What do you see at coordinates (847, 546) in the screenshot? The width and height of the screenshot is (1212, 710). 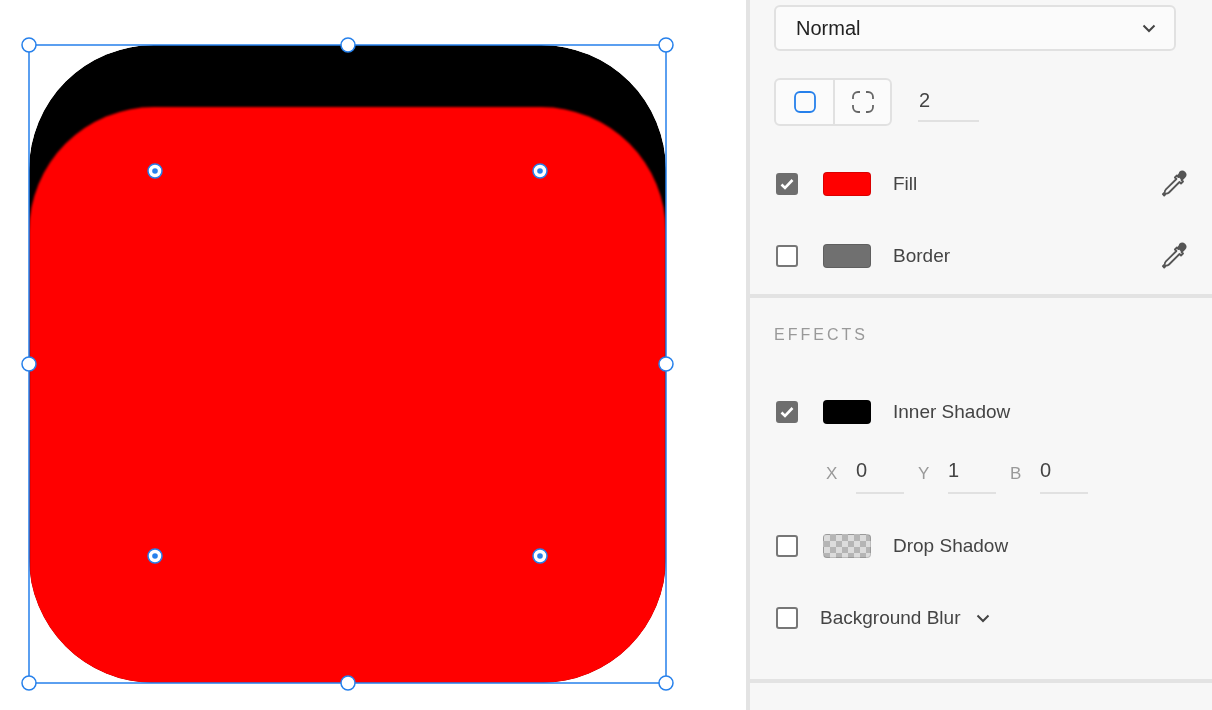 I see `checkerboard-swatch` at bounding box center [847, 546].